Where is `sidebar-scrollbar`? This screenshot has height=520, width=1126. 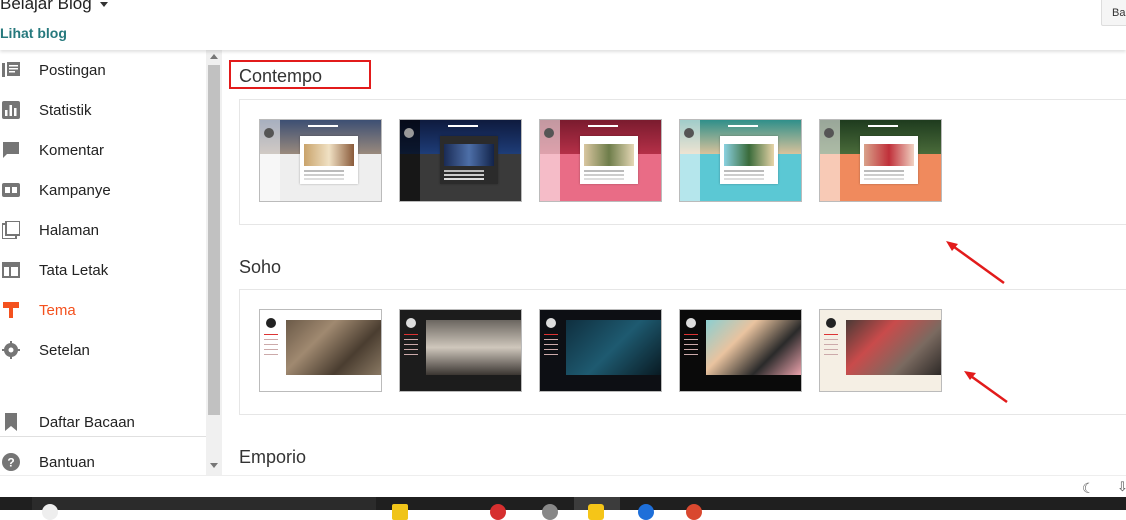
sidebar-scrollbar is located at coordinates (214, 262).